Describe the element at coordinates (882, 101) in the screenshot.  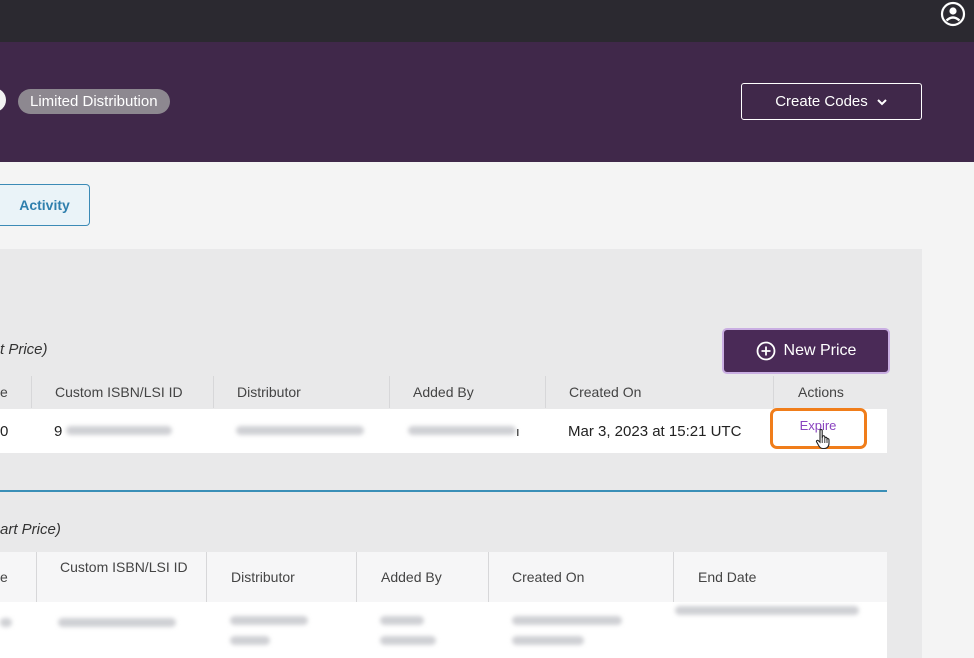
I see `chevron-down-icon` at that location.